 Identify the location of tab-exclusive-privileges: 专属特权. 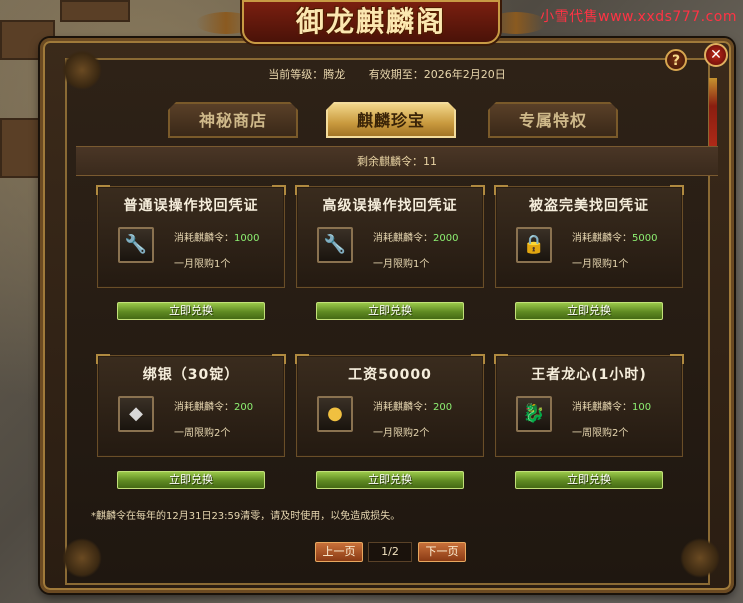
(553, 120).